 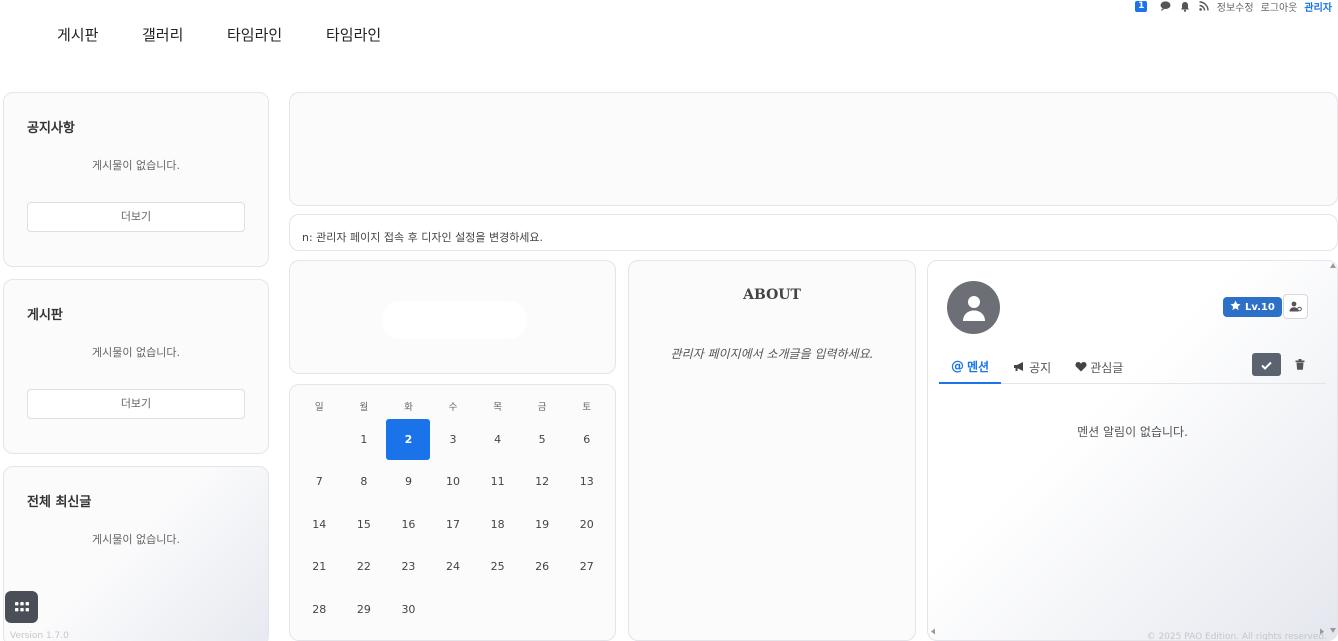 What do you see at coordinates (497, 407) in the screenshot?
I see `weekday-label: 목` at bounding box center [497, 407].